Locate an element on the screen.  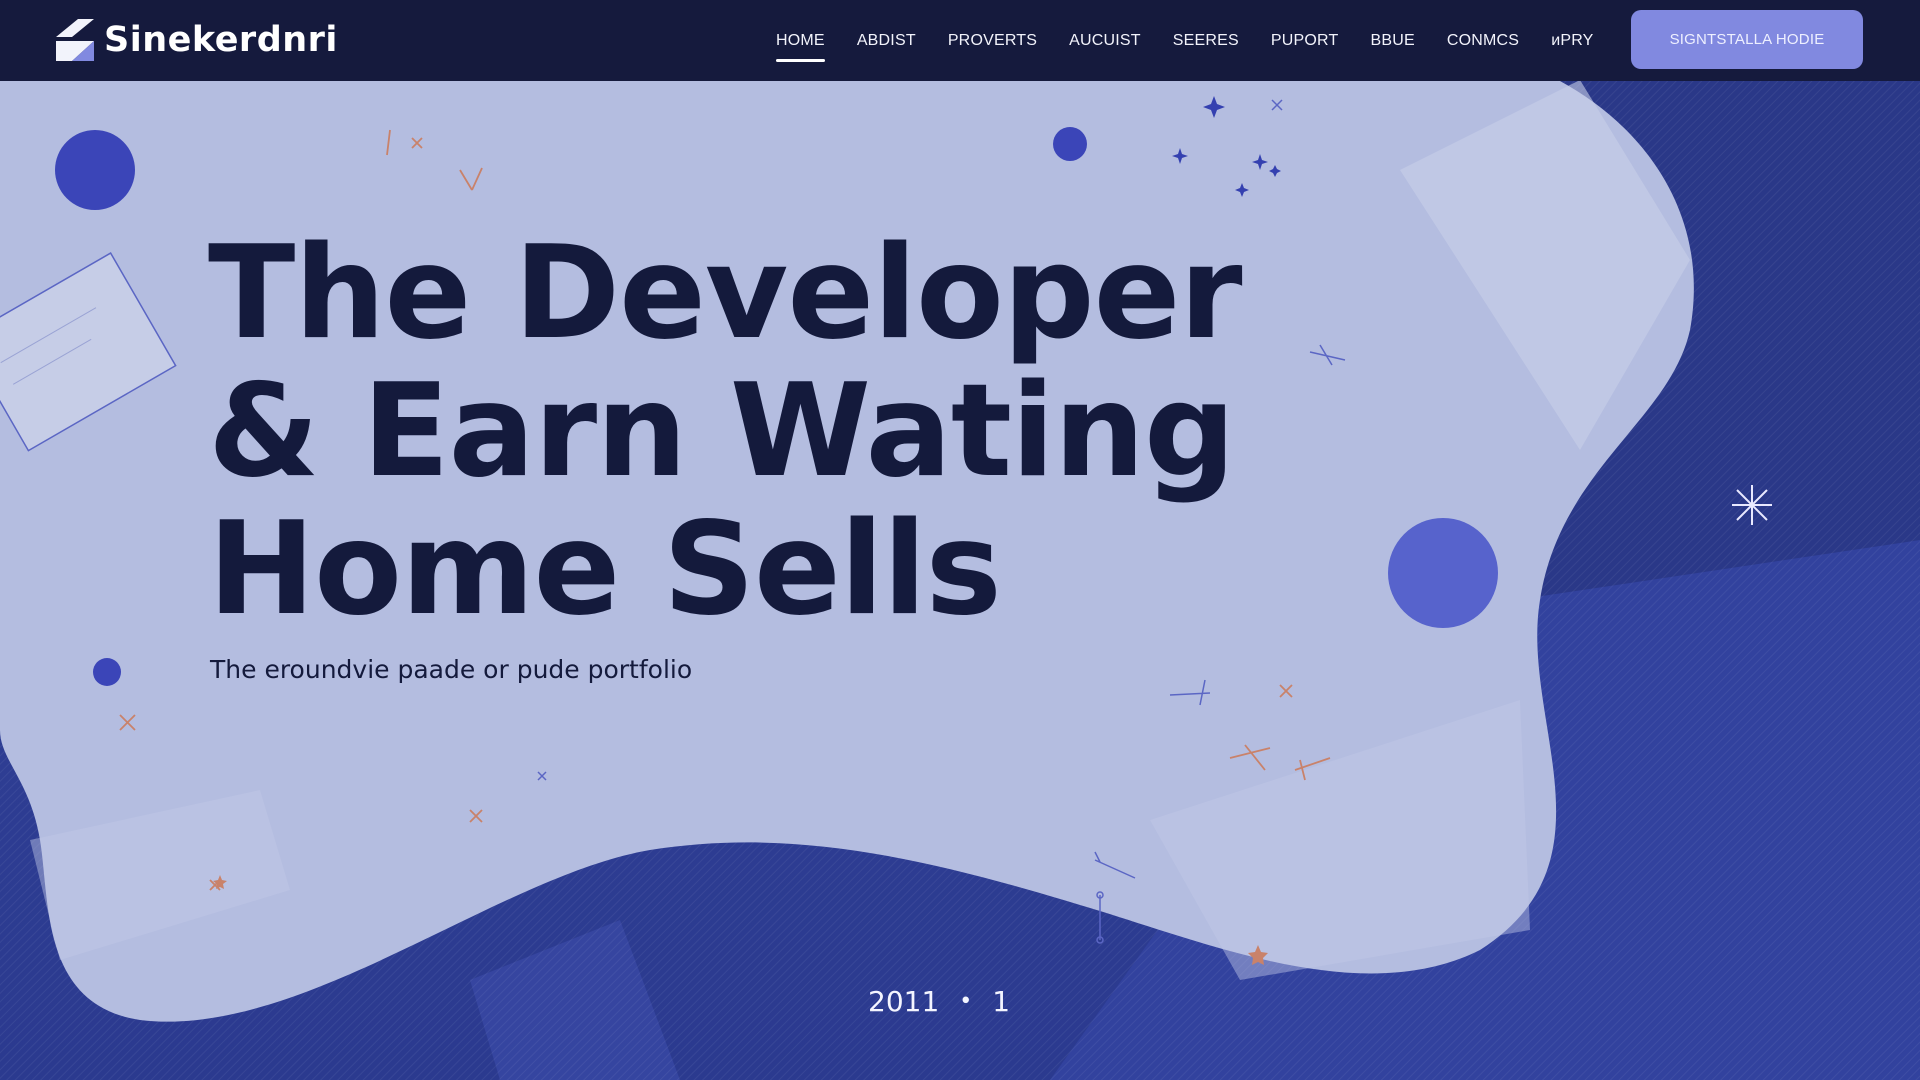
cta-button: SIGNTSTALLA HODIE is located at coordinates (1747, 39).